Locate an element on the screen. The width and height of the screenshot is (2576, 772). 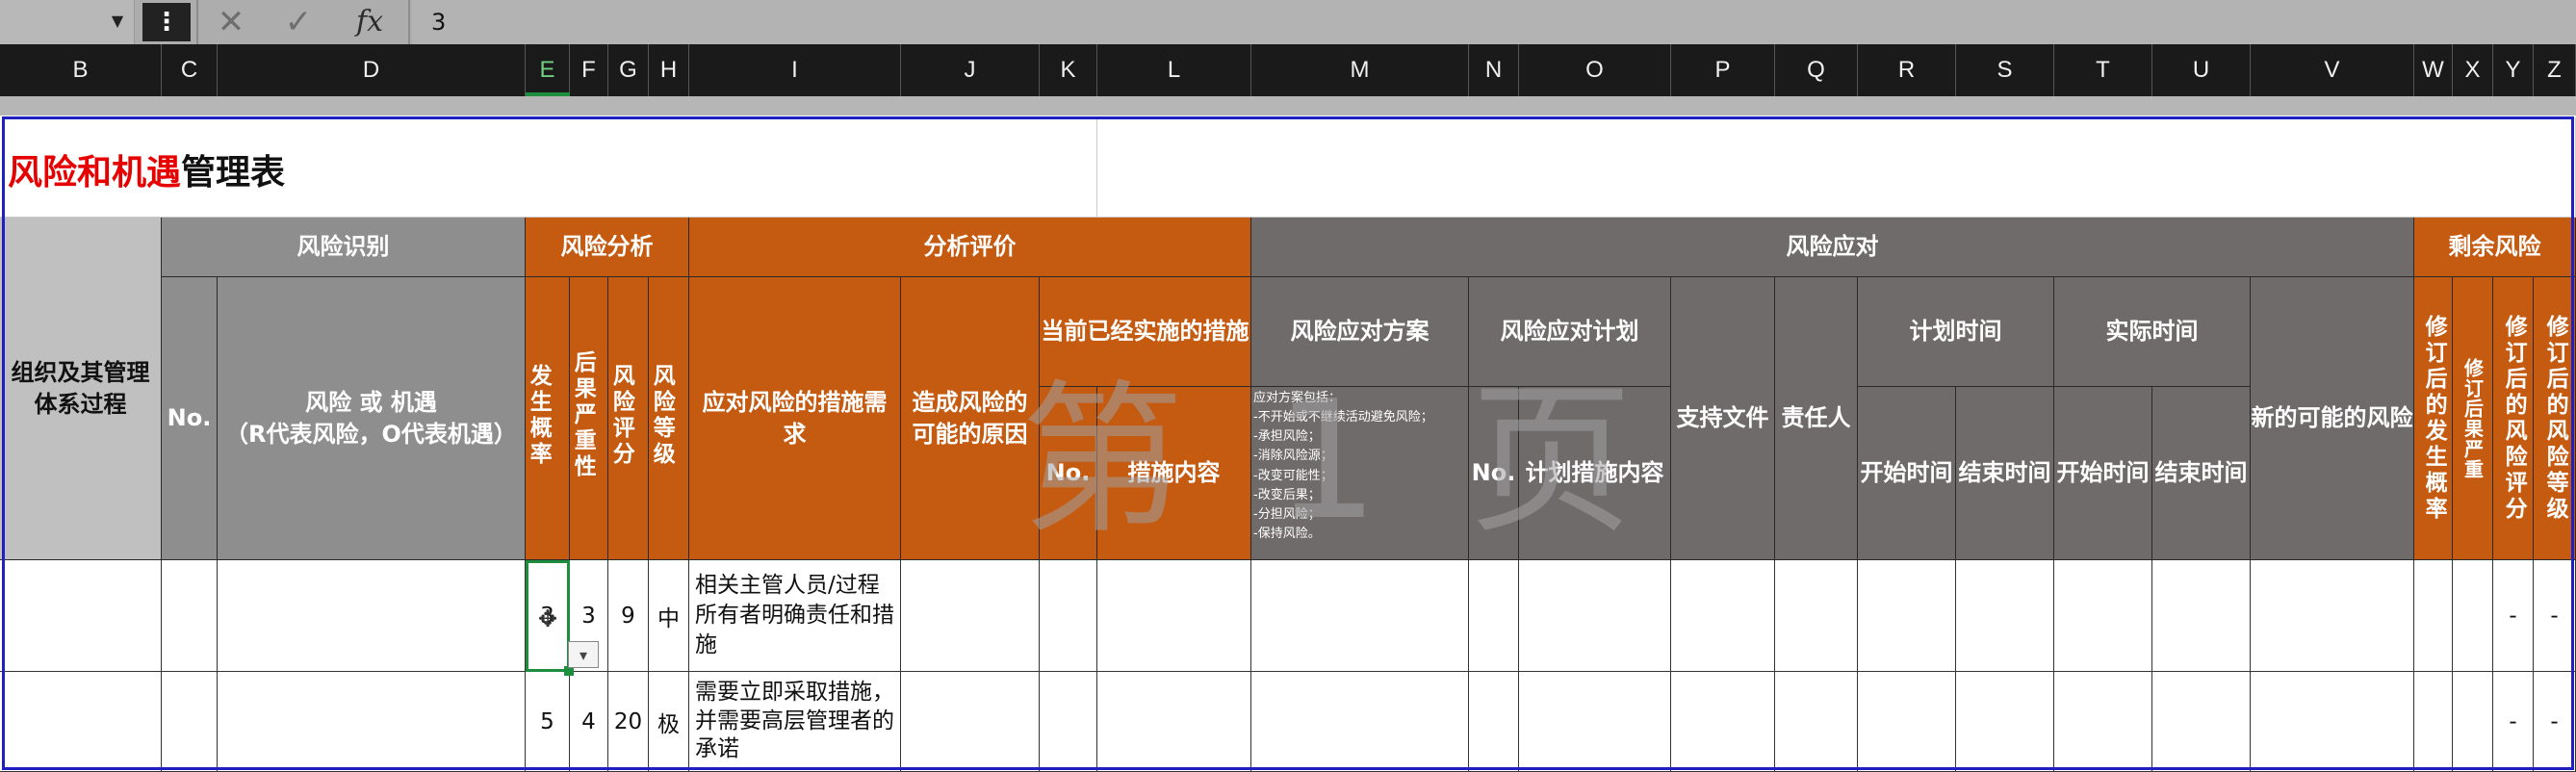
column-header-j: J is located at coordinates (970, 70).